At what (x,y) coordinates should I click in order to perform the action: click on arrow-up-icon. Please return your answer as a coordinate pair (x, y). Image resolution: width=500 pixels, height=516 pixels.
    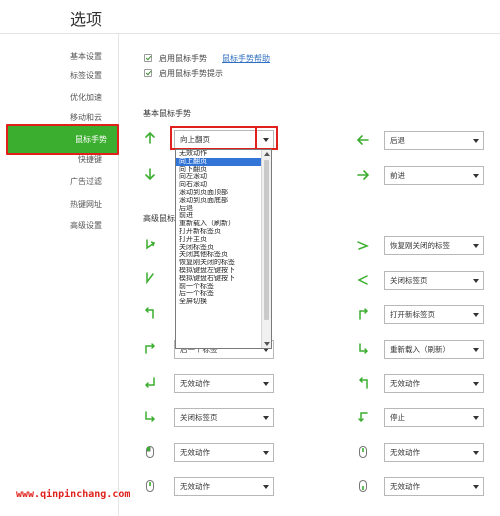
    Looking at the image, I should click on (150, 138).